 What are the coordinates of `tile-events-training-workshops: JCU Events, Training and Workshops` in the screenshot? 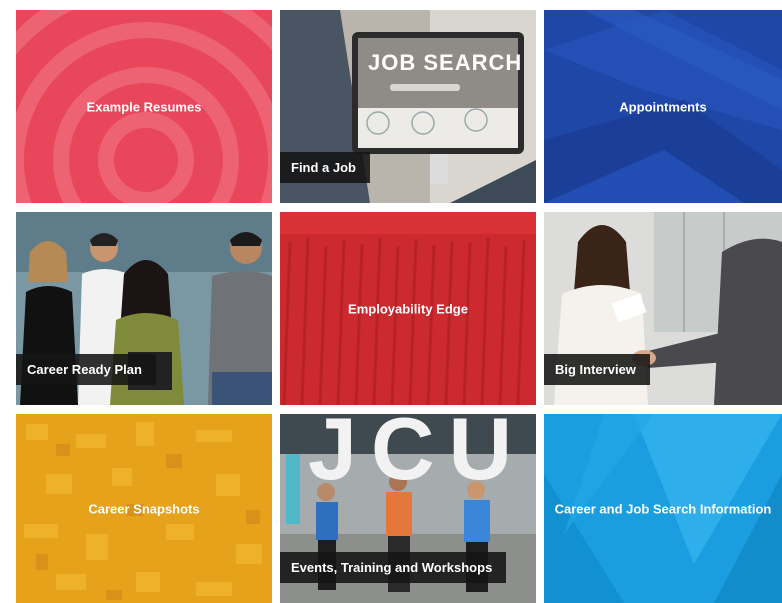 It's located at (408, 508).